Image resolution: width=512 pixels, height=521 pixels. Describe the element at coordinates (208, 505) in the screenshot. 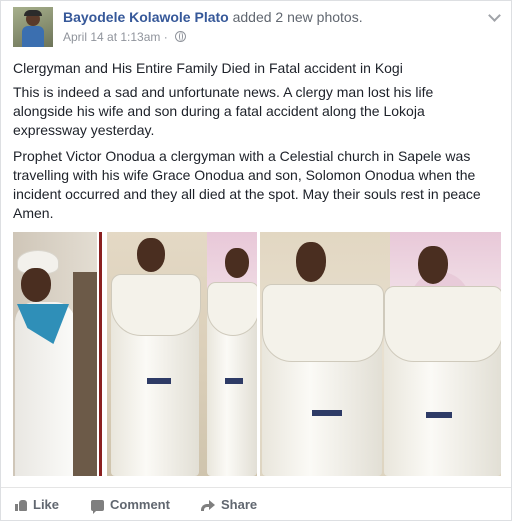

I see `share-icon` at that location.